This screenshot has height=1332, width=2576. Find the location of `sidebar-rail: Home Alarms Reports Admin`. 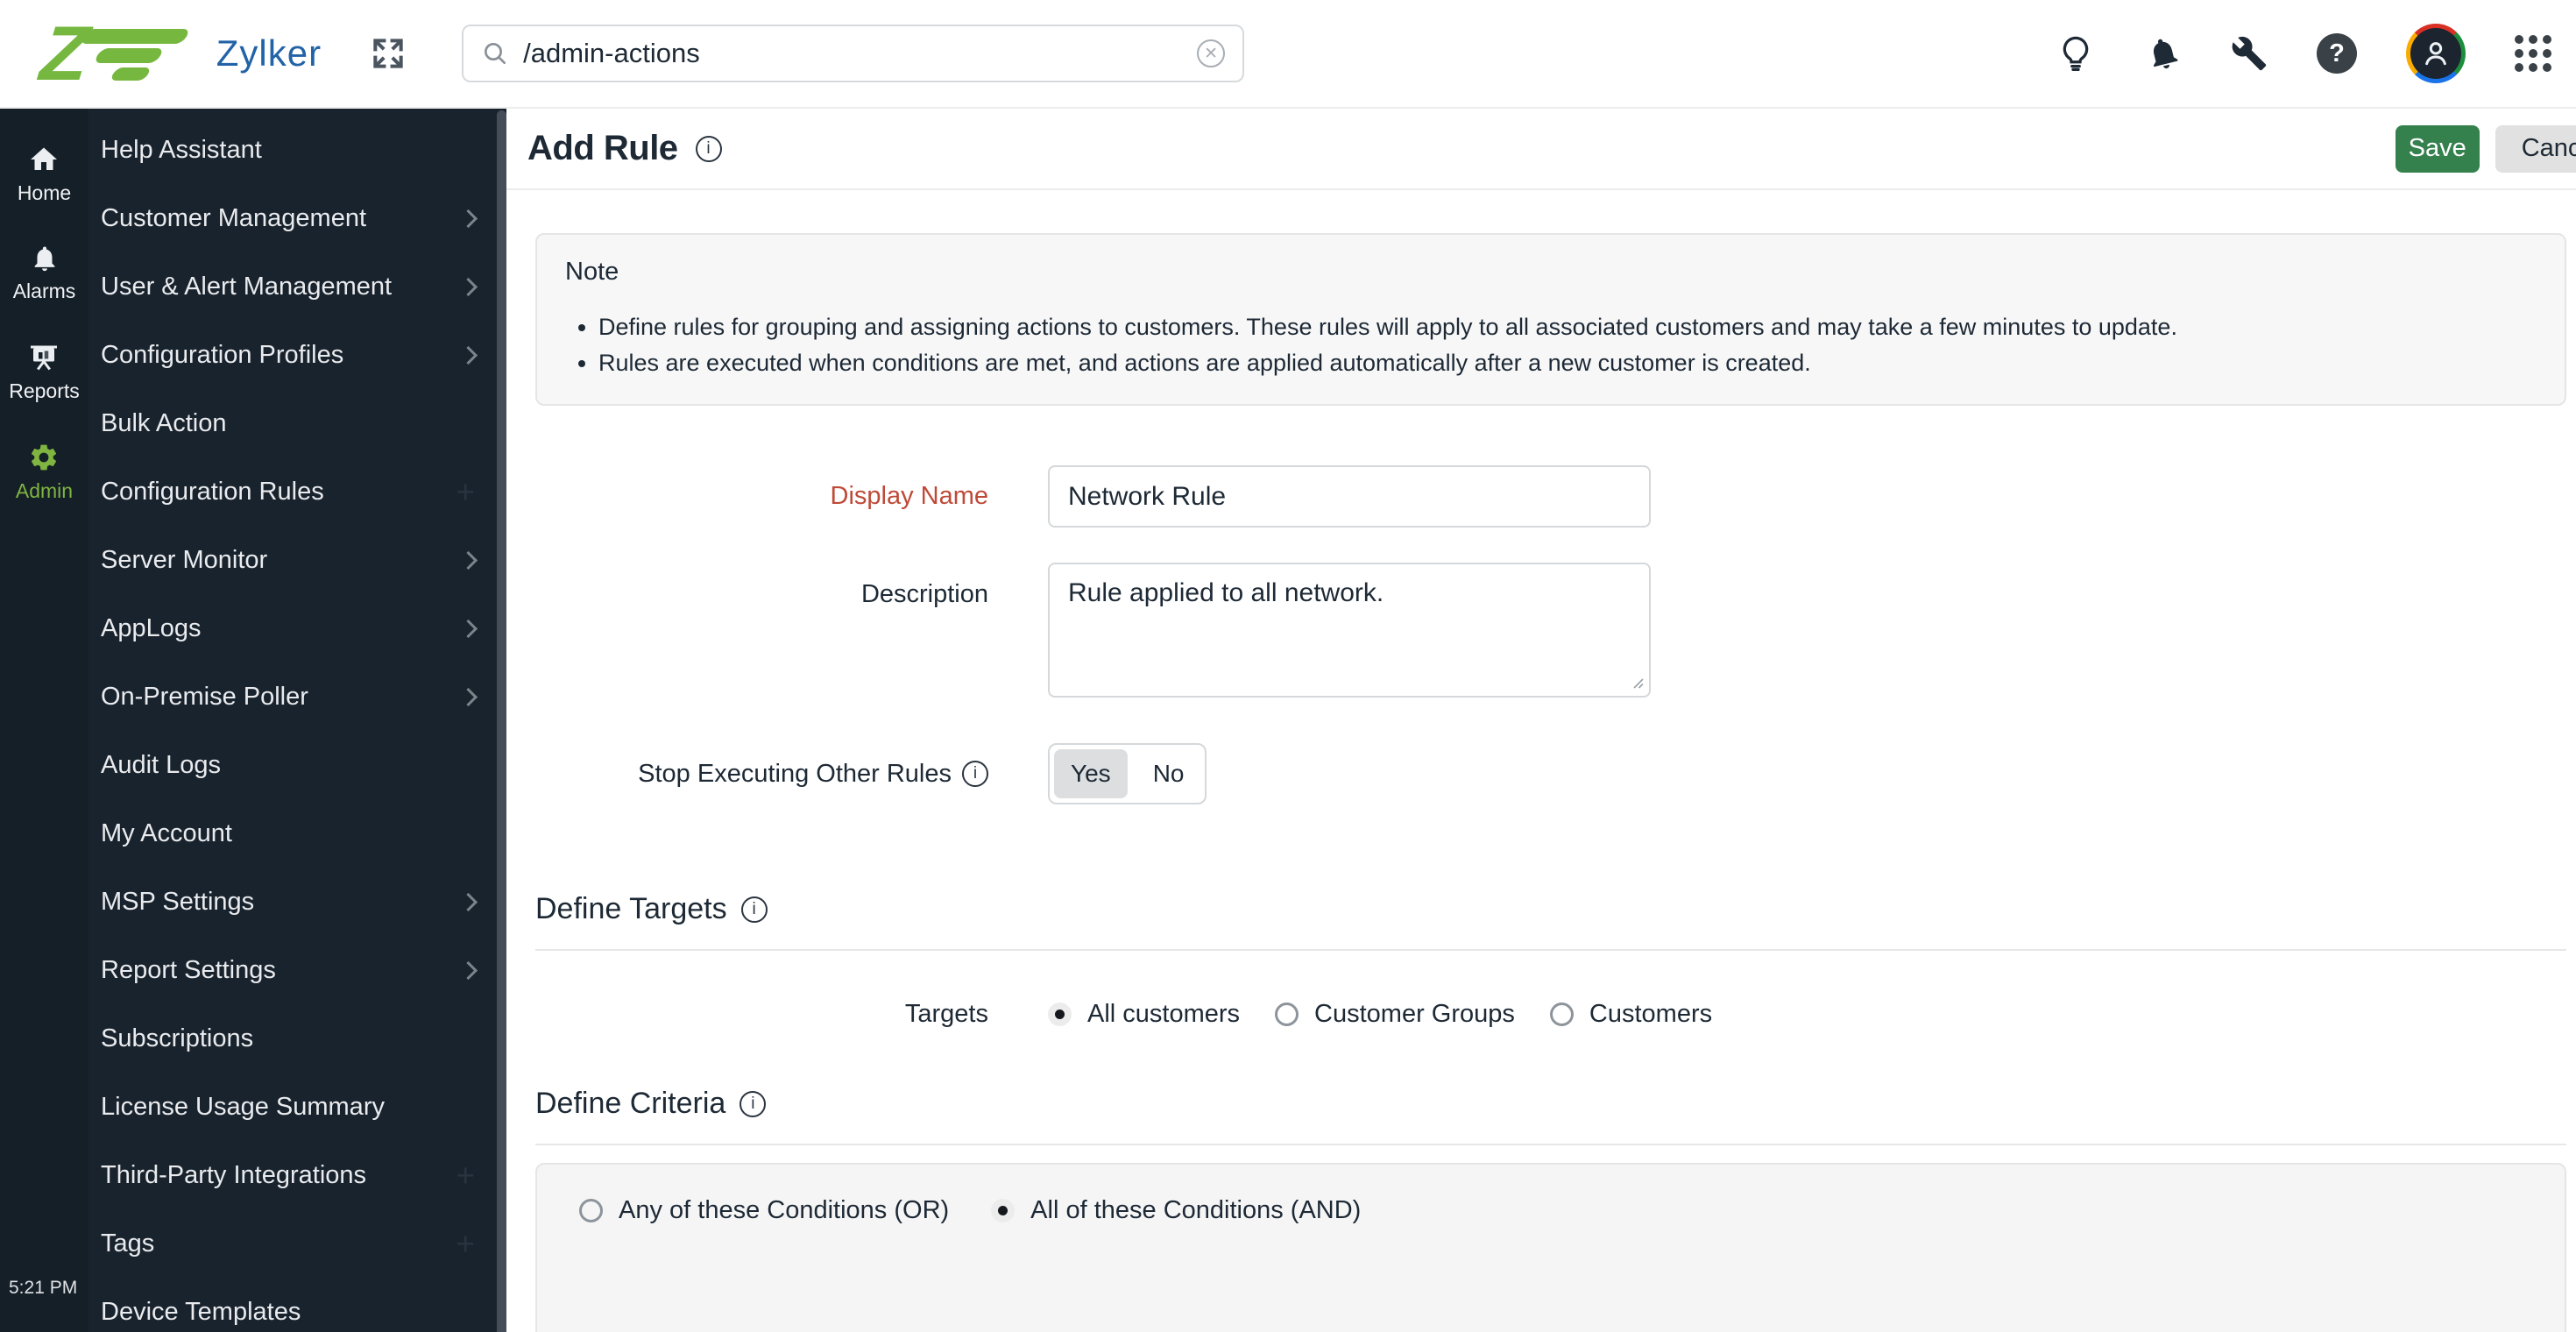

sidebar-rail: Home Alarms Reports Admin is located at coordinates (44, 720).